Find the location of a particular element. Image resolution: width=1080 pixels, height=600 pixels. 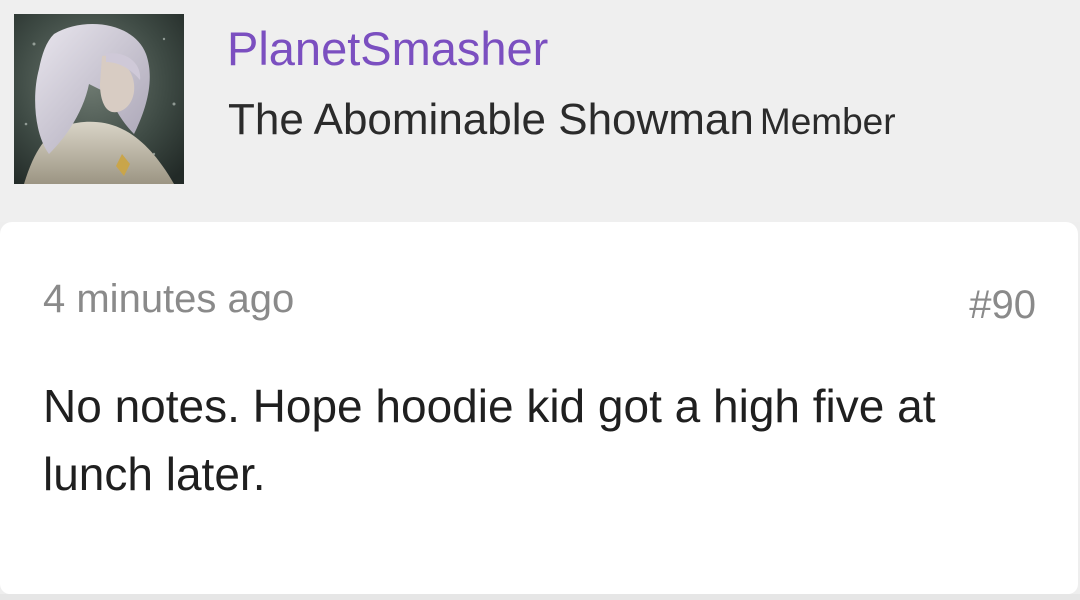

post-divider is located at coordinates (540, 597).